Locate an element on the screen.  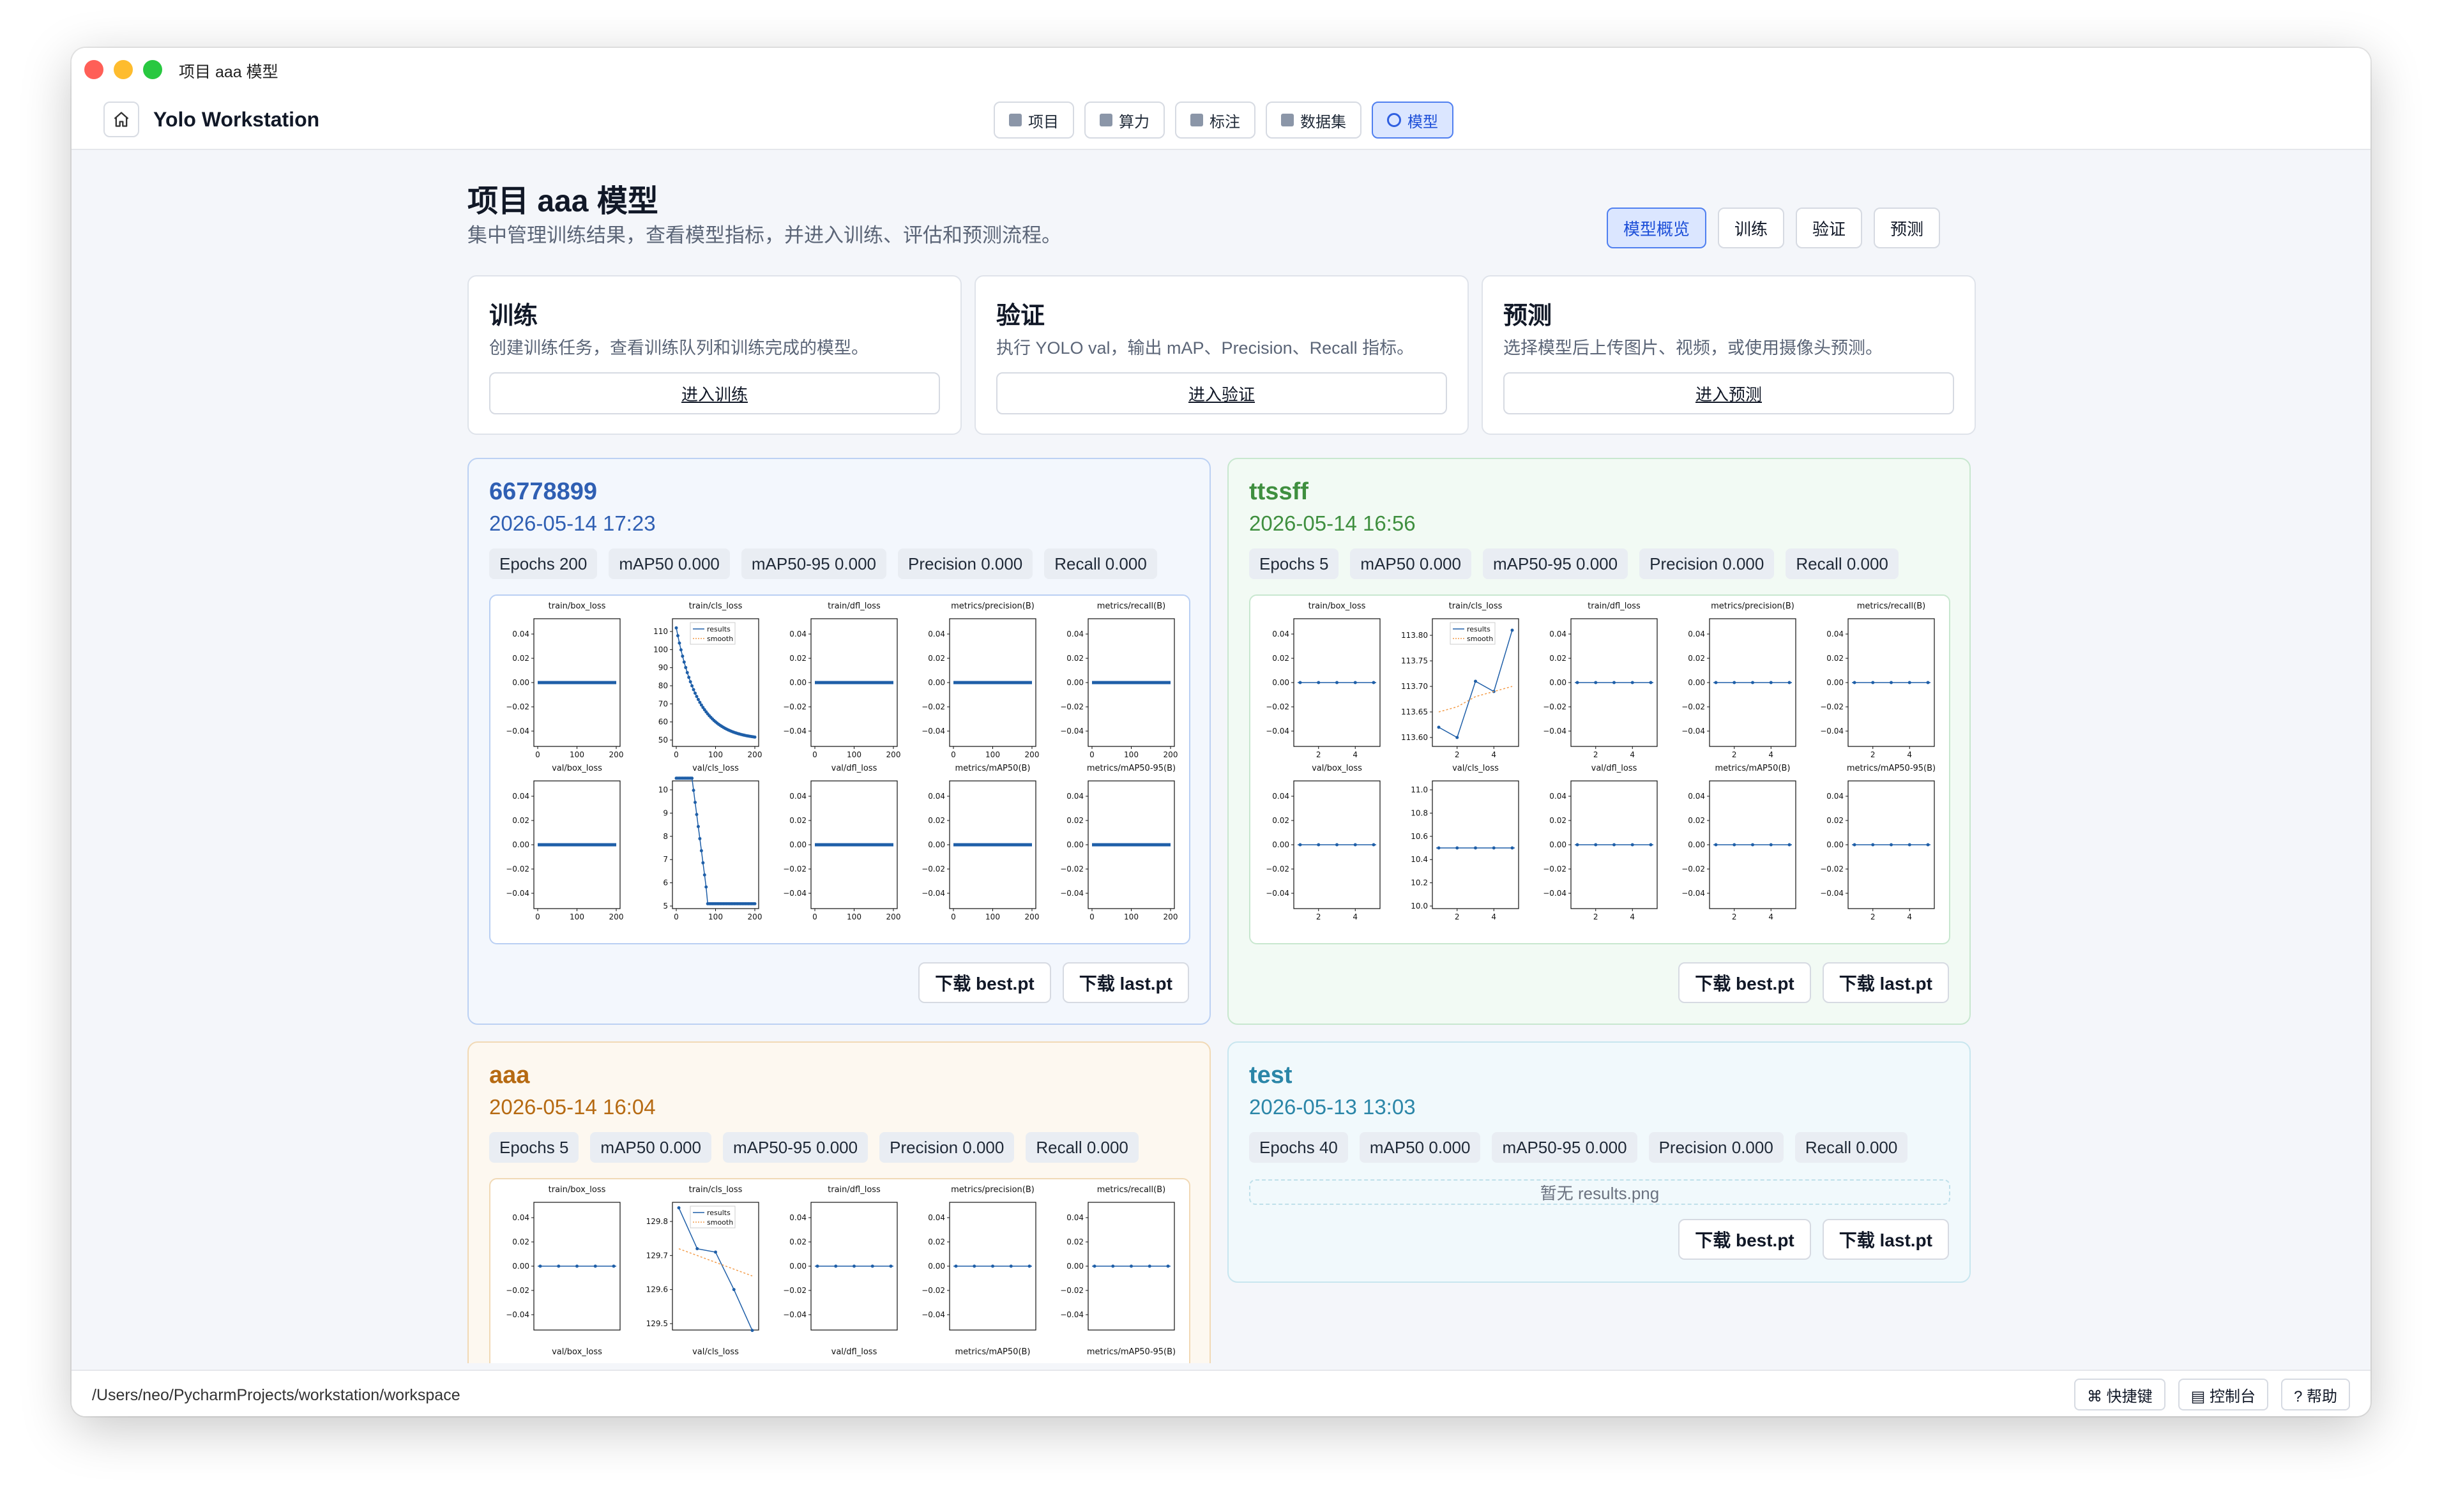
tab-models: 模型 is located at coordinates (1412, 120).